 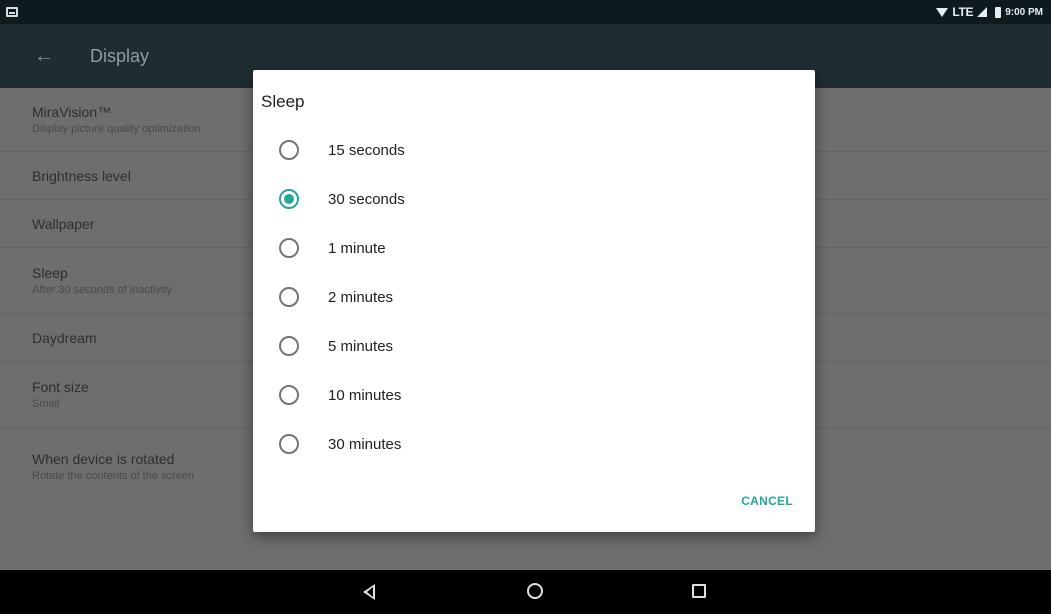 What do you see at coordinates (998, 12) in the screenshot?
I see `battery-icon` at bounding box center [998, 12].